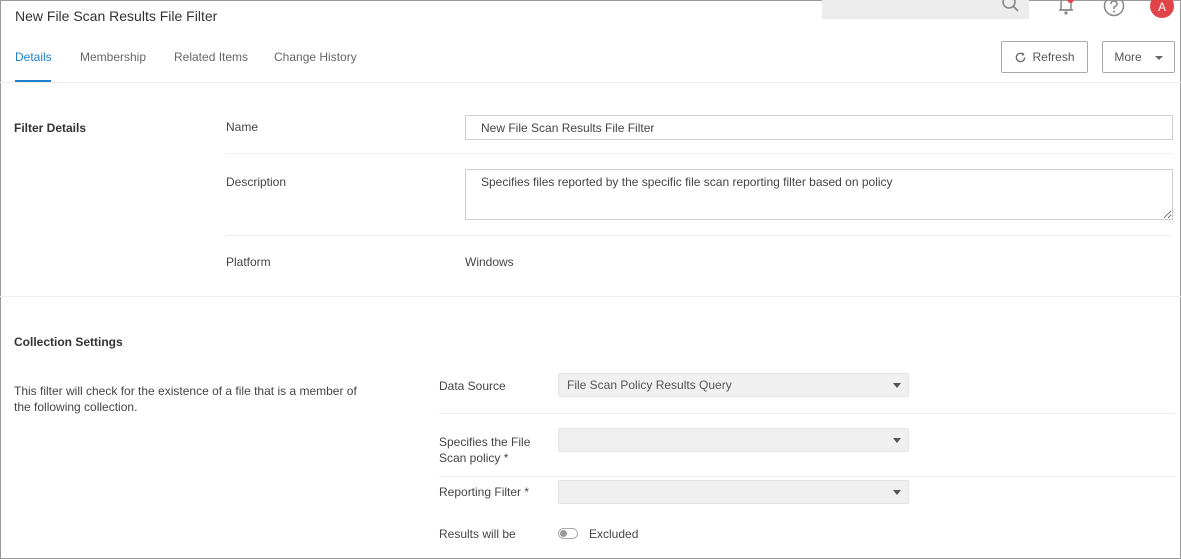  Describe the element at coordinates (1053, 57) in the screenshot. I see `refresh-label: Refresh` at that location.